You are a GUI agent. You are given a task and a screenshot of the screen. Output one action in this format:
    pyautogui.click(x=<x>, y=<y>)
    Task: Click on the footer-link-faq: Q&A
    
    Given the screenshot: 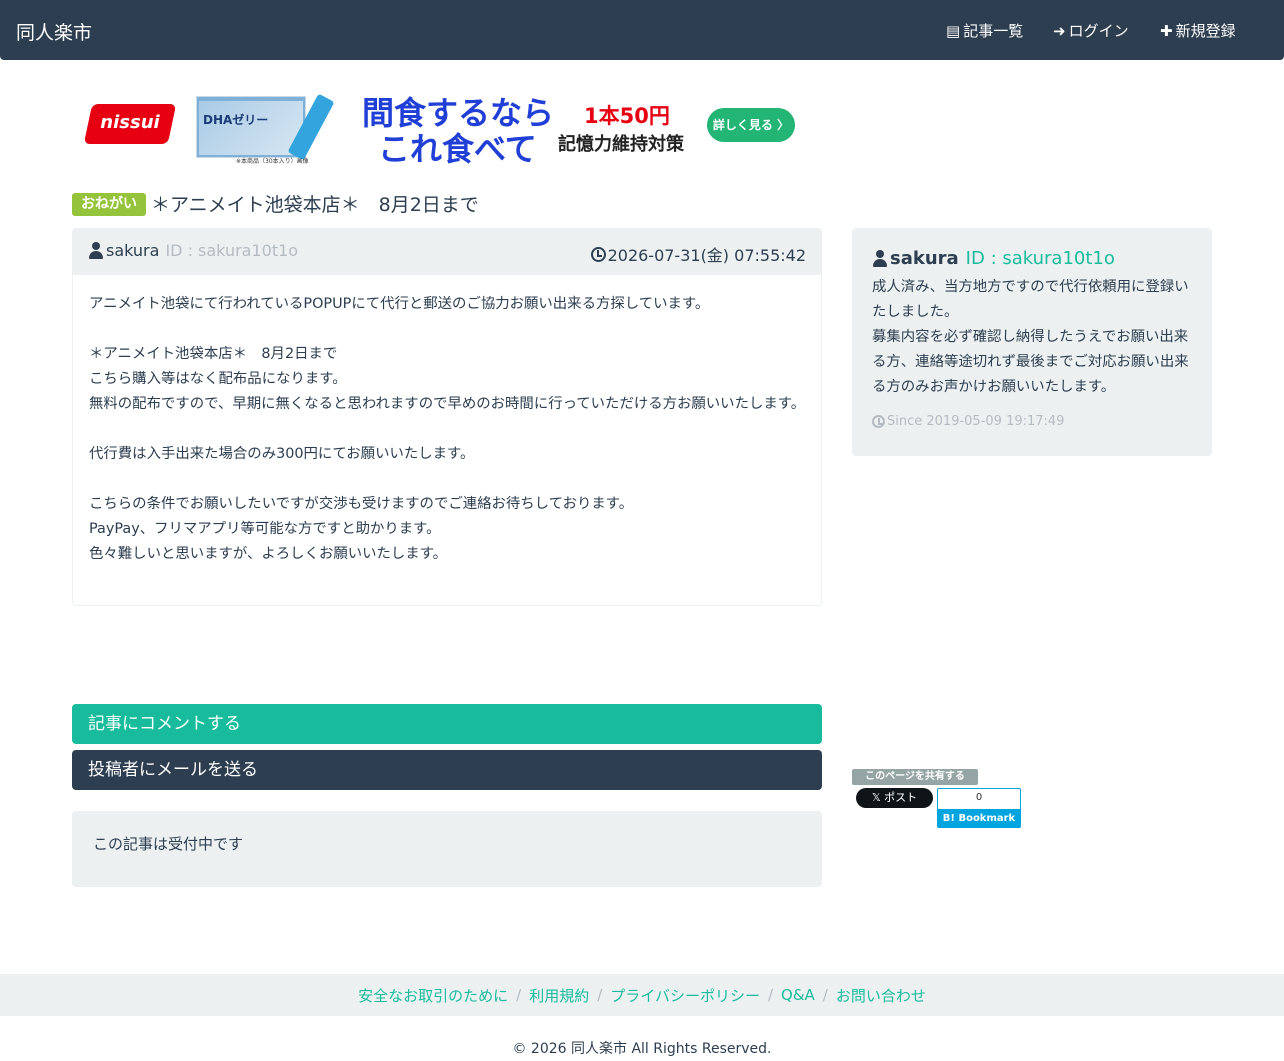 What is the action you would take?
    pyautogui.click(x=798, y=995)
    